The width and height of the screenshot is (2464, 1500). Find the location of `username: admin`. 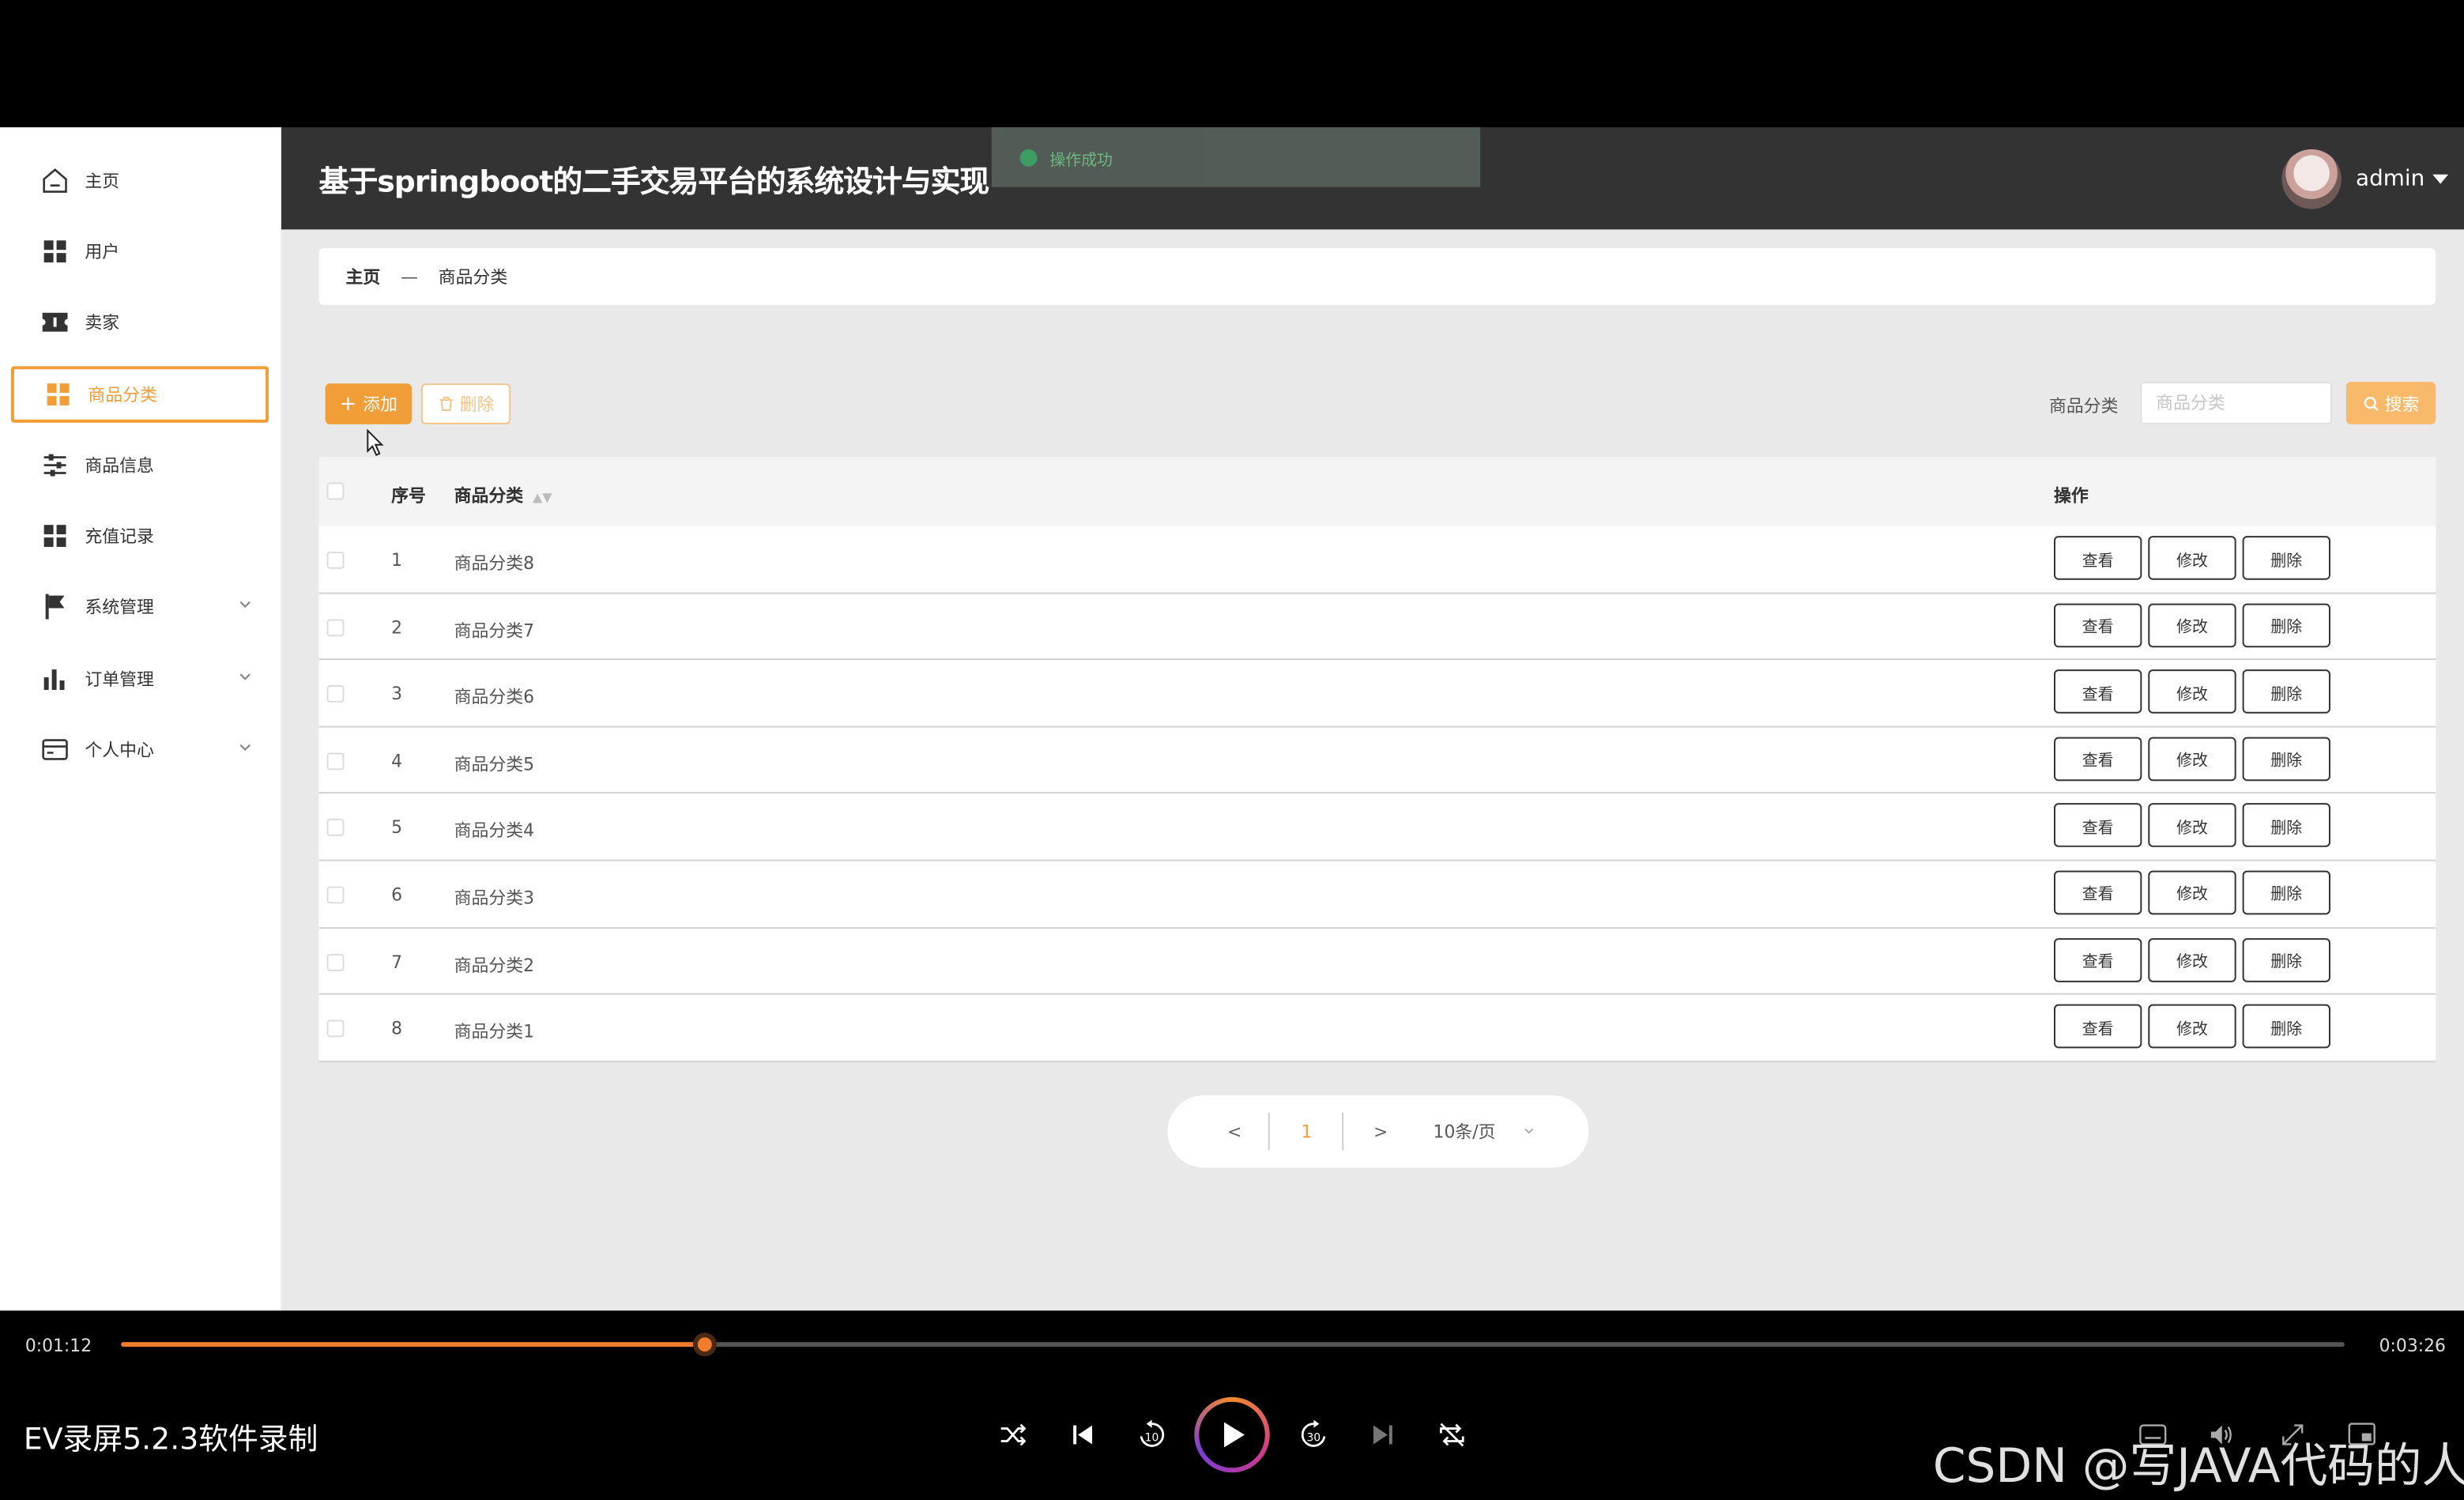

username: admin is located at coordinates (2390, 180).